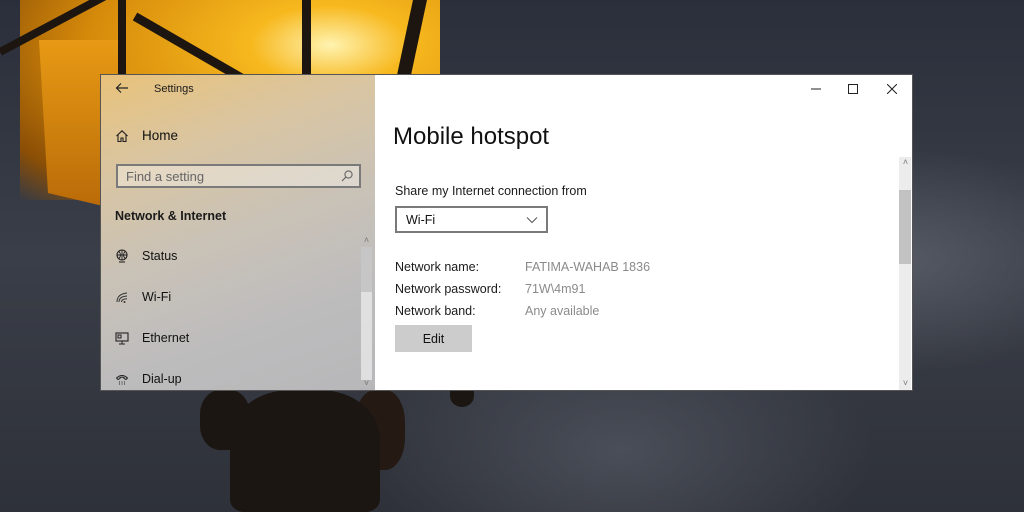  I want to click on maximize-button, so click(853, 89).